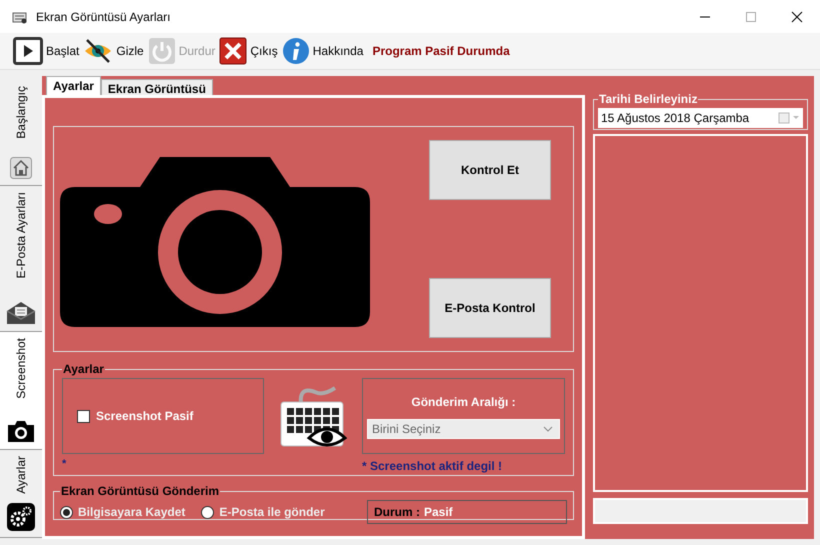 This screenshot has width=820, height=545. What do you see at coordinates (490, 170) in the screenshot?
I see `action-button: Kontrol Et` at bounding box center [490, 170].